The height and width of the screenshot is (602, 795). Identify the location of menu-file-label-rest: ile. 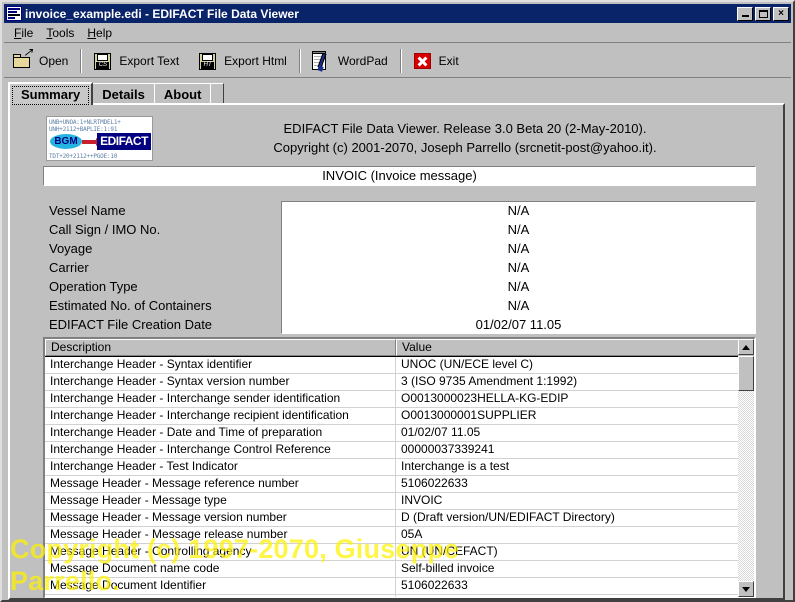
(27, 32).